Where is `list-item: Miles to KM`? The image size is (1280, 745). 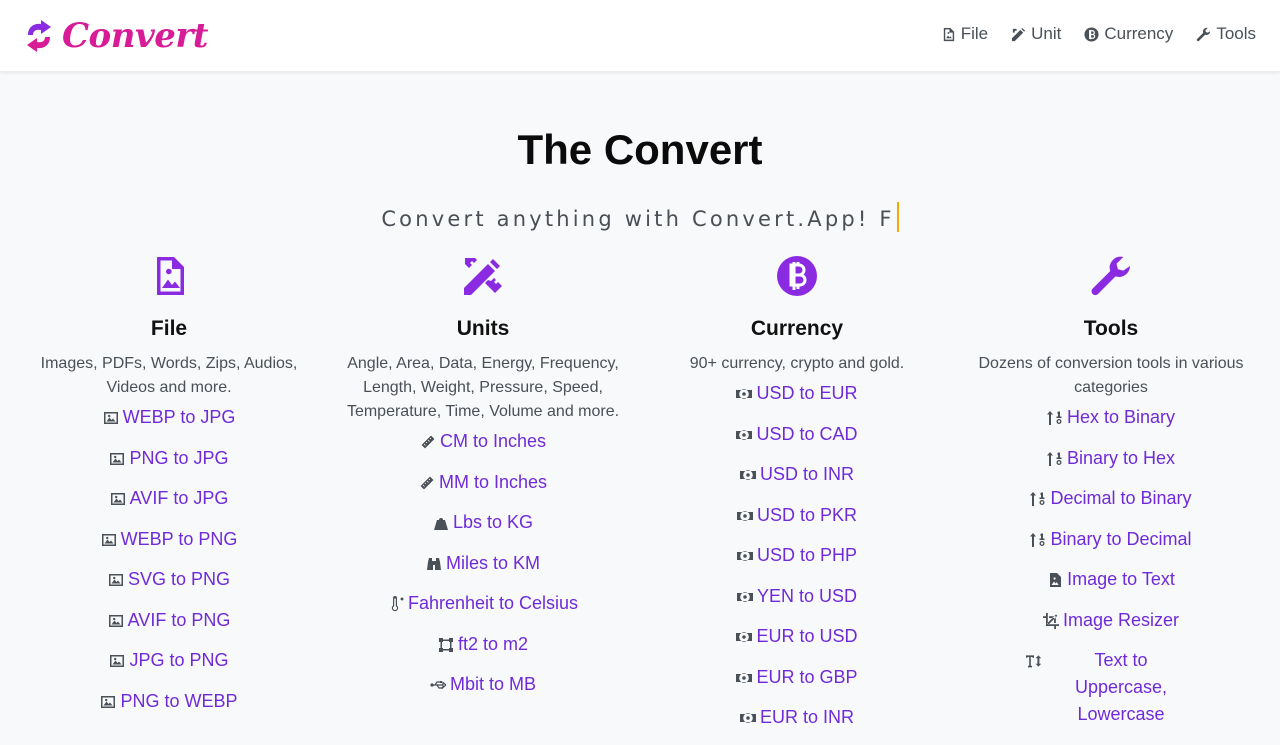 list-item: Miles to KM is located at coordinates (483, 570).